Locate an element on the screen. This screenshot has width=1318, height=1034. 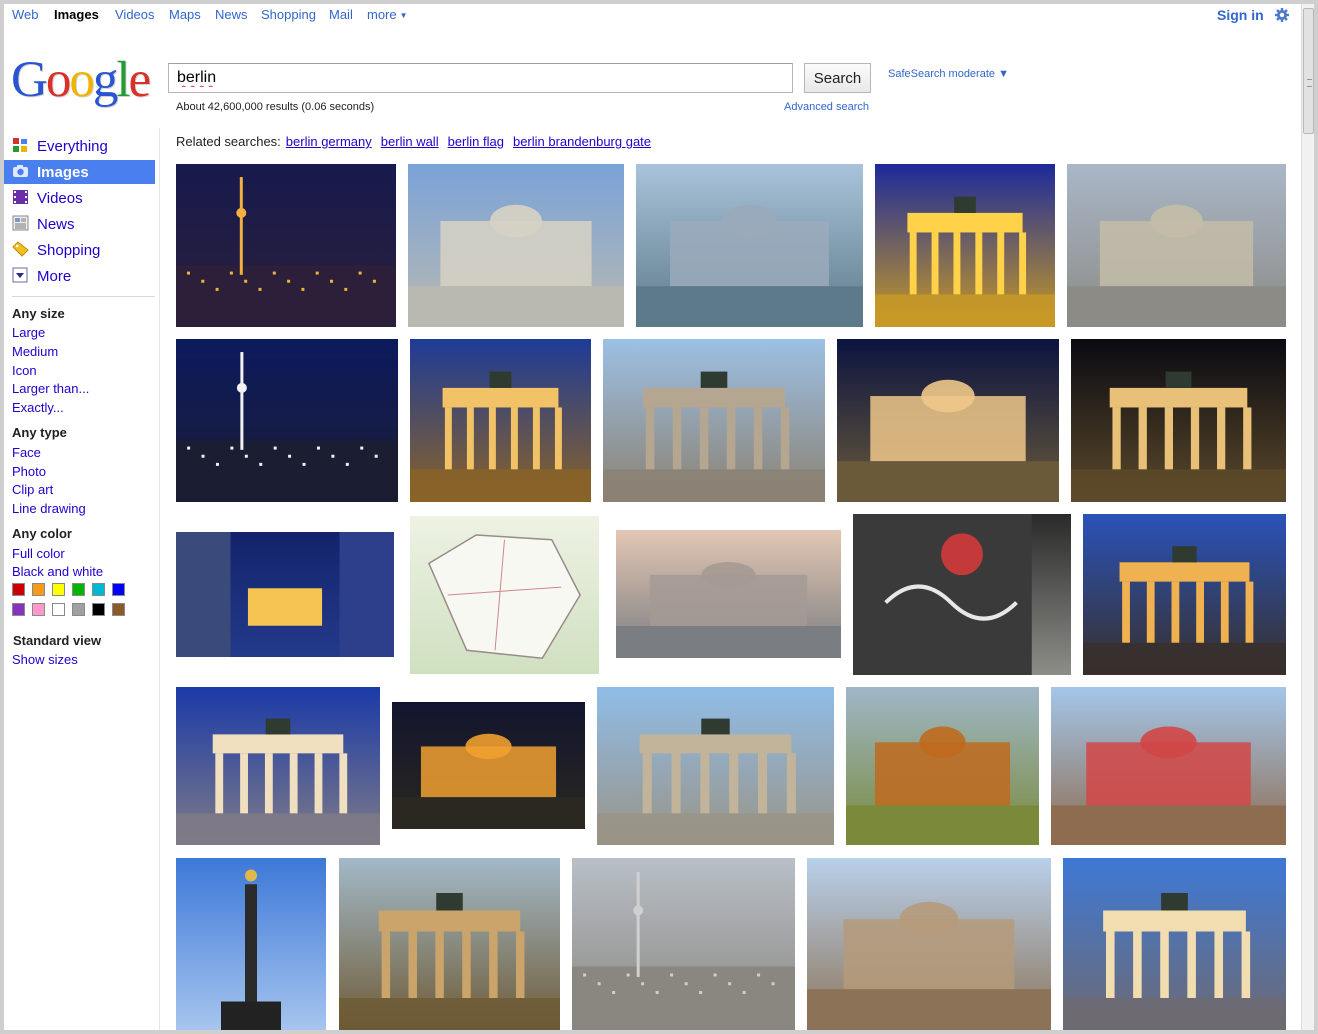
related-link-berlin-germany: berlin germany is located at coordinates (329, 141).